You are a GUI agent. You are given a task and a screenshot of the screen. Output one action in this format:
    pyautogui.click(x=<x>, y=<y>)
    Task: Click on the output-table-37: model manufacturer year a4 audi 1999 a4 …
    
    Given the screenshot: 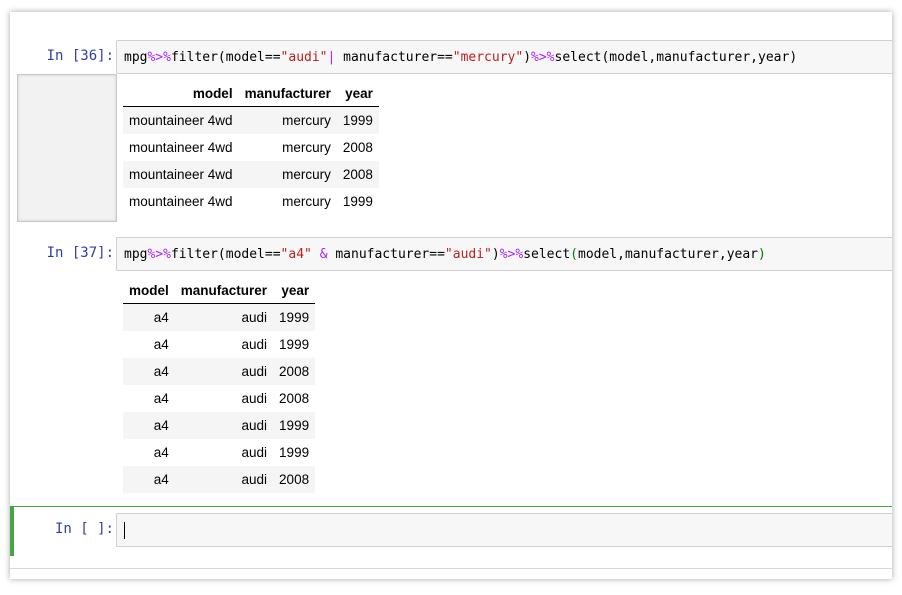 What is the action you would take?
    pyautogui.click(x=219, y=385)
    